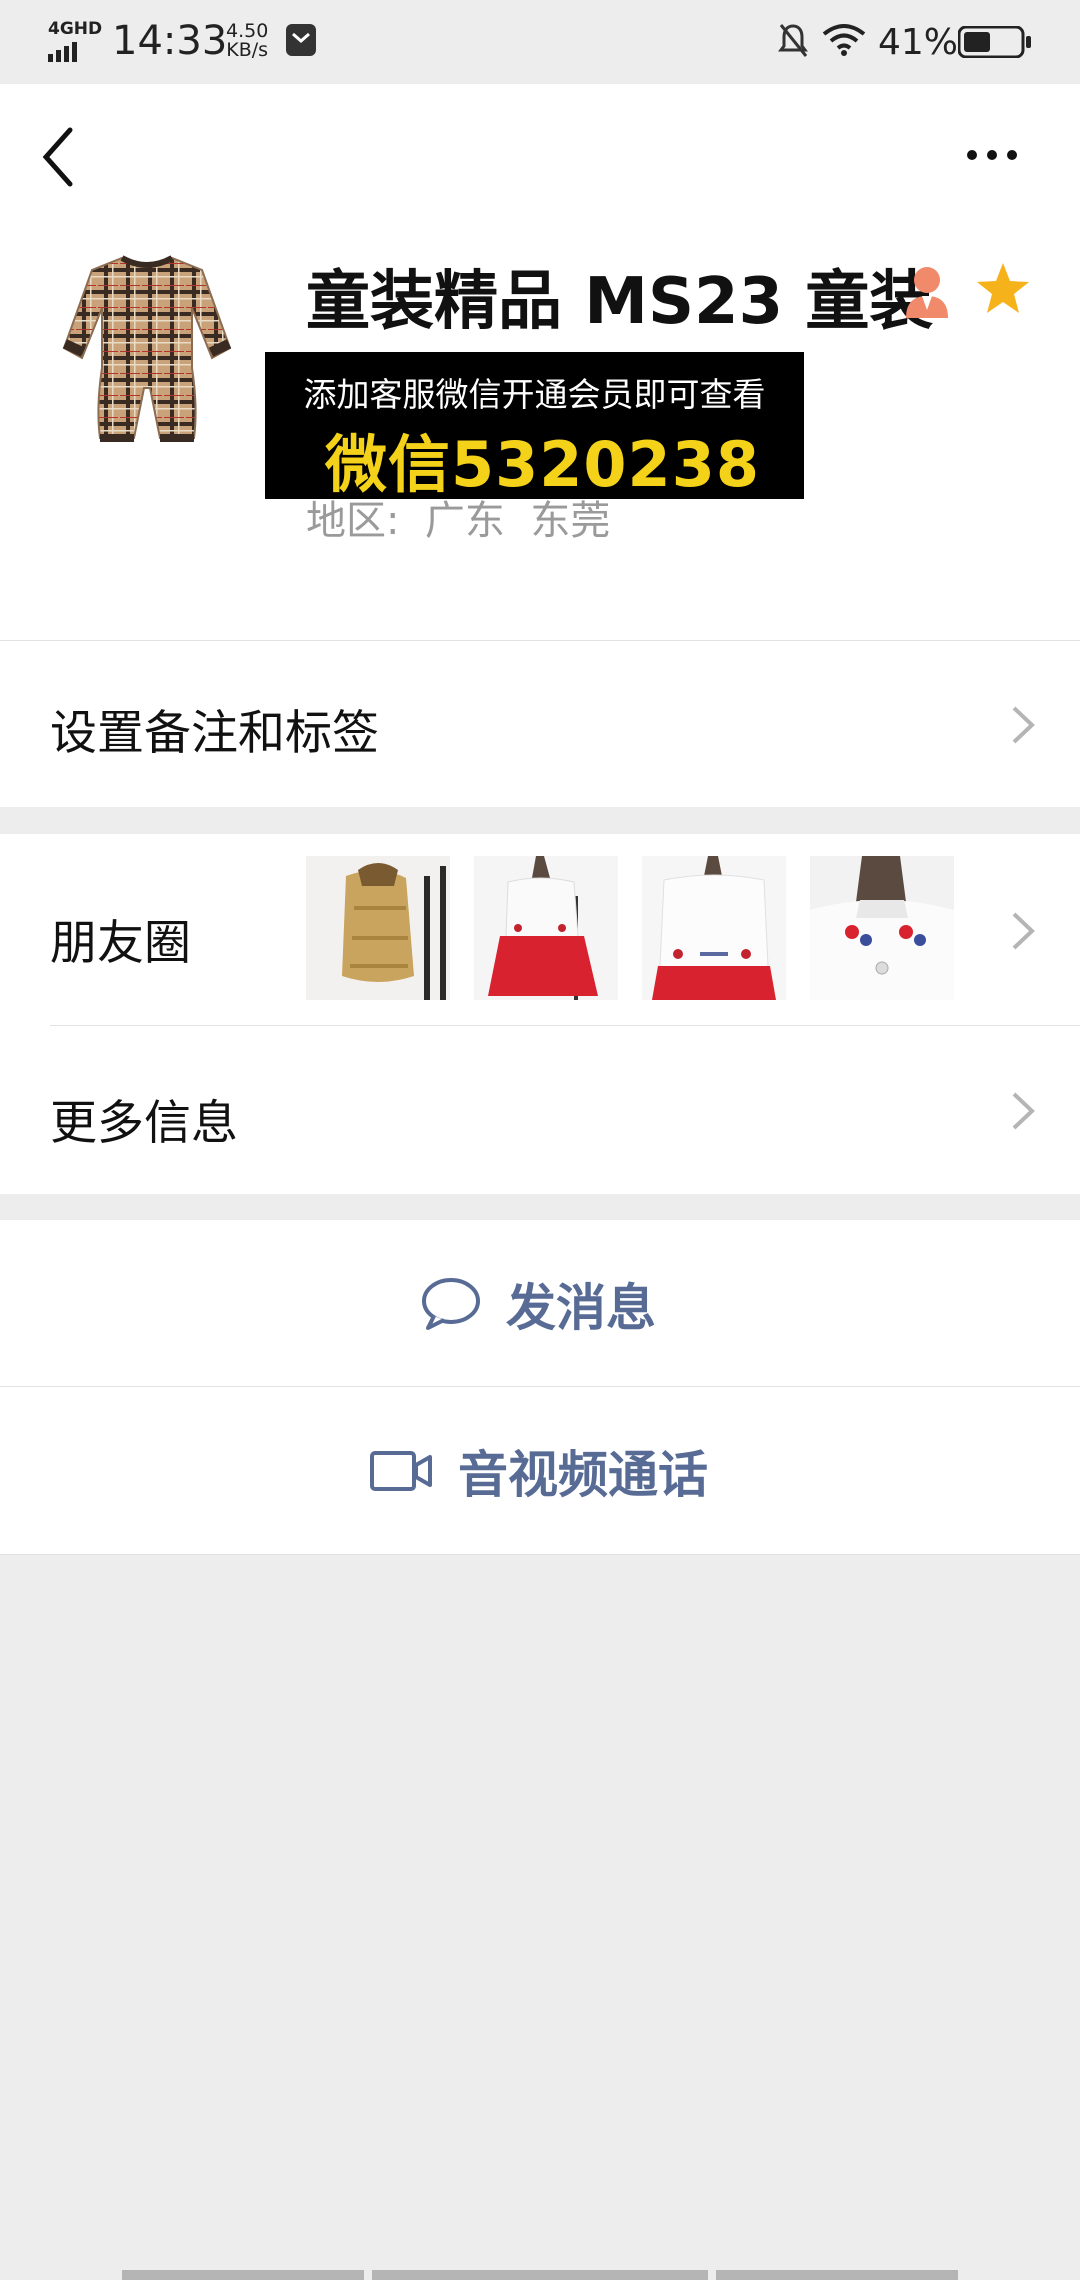 Image resolution: width=1080 pixels, height=2280 pixels. Describe the element at coordinates (534, 426) in the screenshot. I see `promo-banner: 添加客服微信开通会员即可查看 微信5320238` at that location.